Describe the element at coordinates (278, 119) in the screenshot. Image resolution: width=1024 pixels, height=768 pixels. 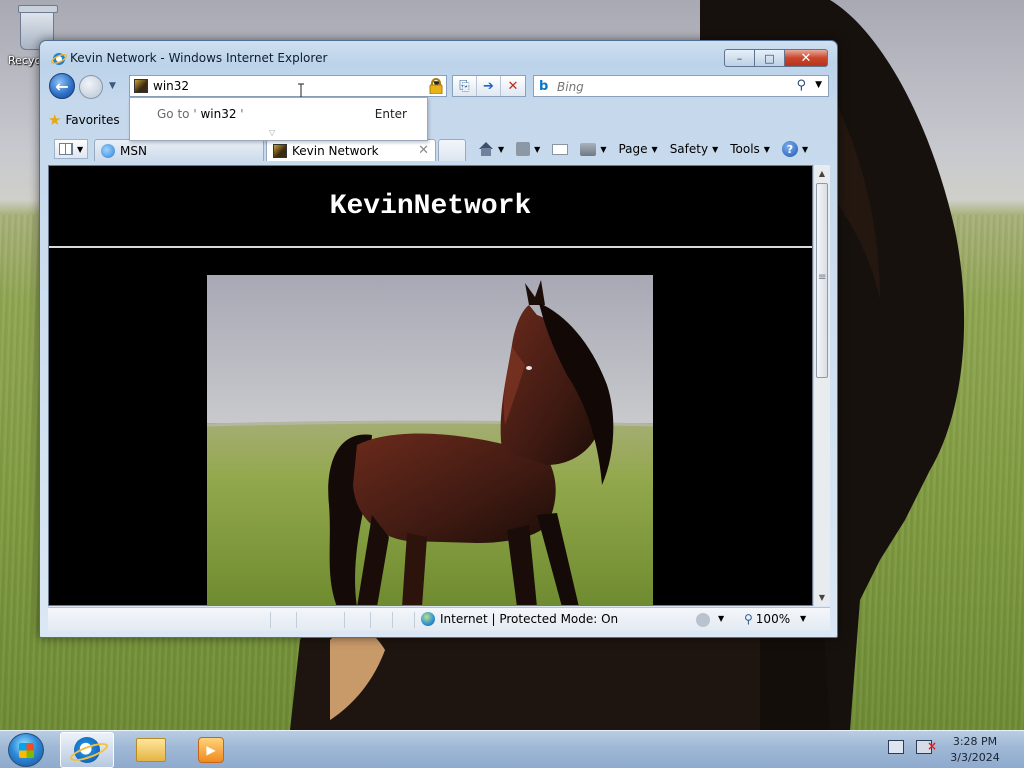
I see `address-autocomplete-popup: Go to ' win32 ' Enter ▽` at that location.